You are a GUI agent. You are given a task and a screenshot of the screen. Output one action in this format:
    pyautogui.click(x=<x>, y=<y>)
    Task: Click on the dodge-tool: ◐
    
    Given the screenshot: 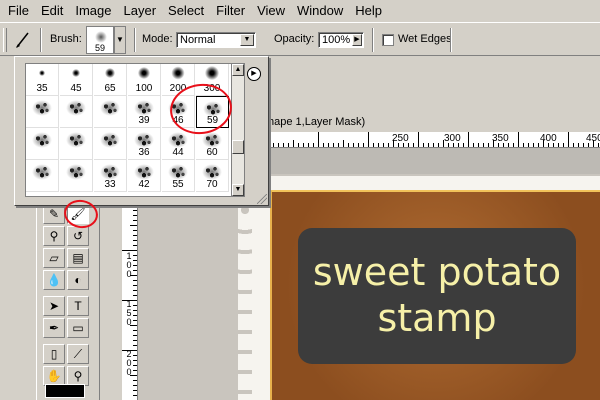 What is the action you would take?
    pyautogui.click(x=78, y=280)
    